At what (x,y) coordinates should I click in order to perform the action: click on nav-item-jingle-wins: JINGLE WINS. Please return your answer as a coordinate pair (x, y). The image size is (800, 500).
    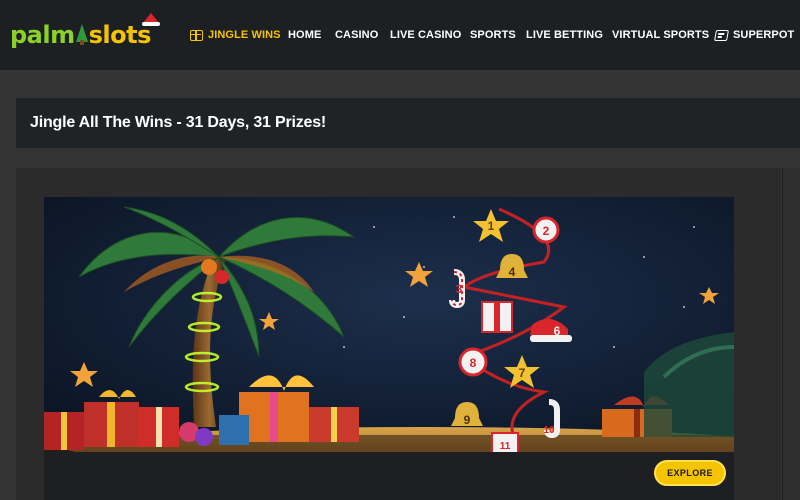
    Looking at the image, I should click on (235, 35).